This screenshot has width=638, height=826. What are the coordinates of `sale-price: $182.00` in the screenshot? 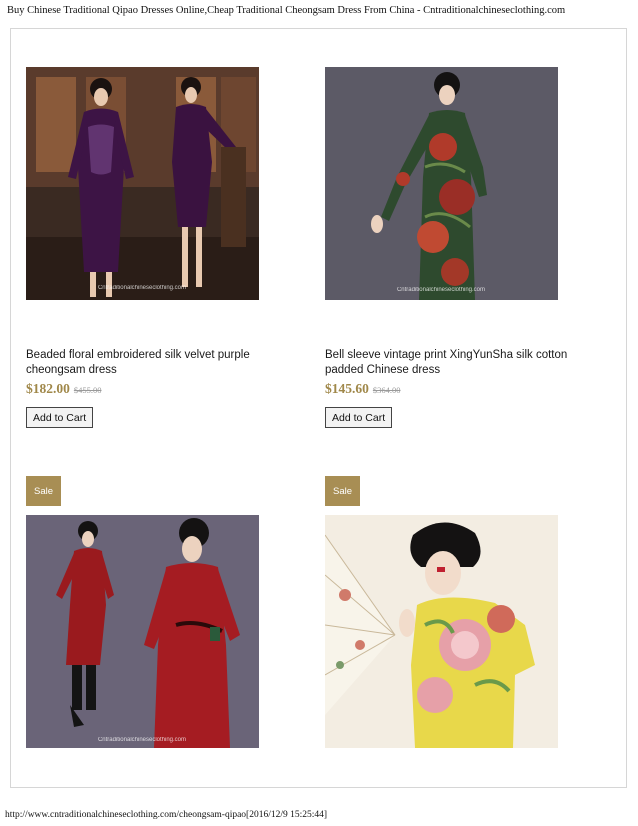 It's located at (48, 388).